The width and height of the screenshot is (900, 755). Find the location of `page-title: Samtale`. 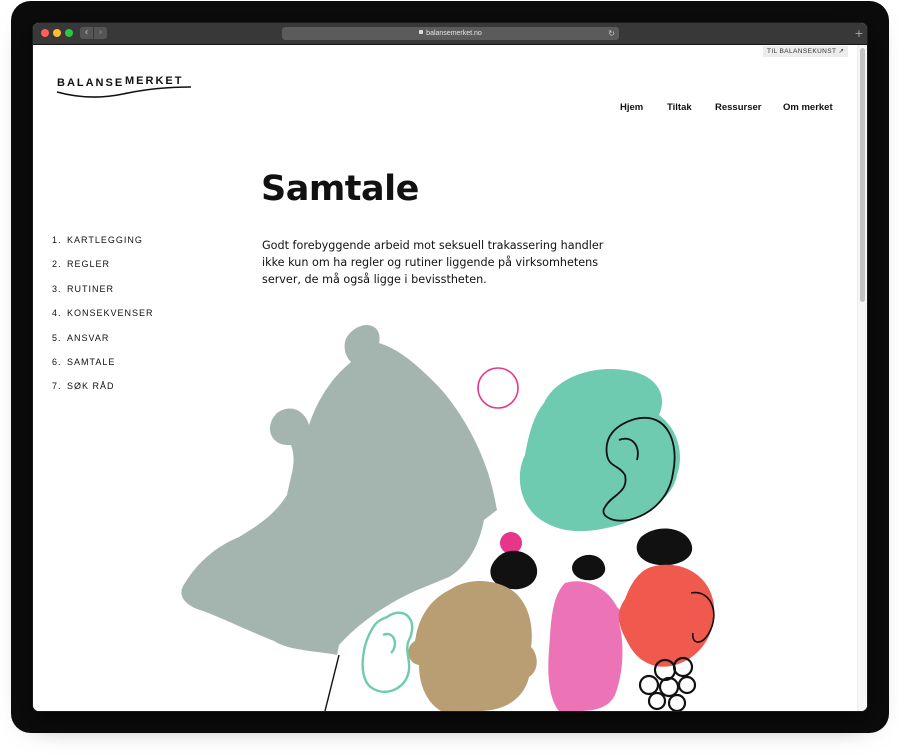

page-title: Samtale is located at coordinates (340, 189).